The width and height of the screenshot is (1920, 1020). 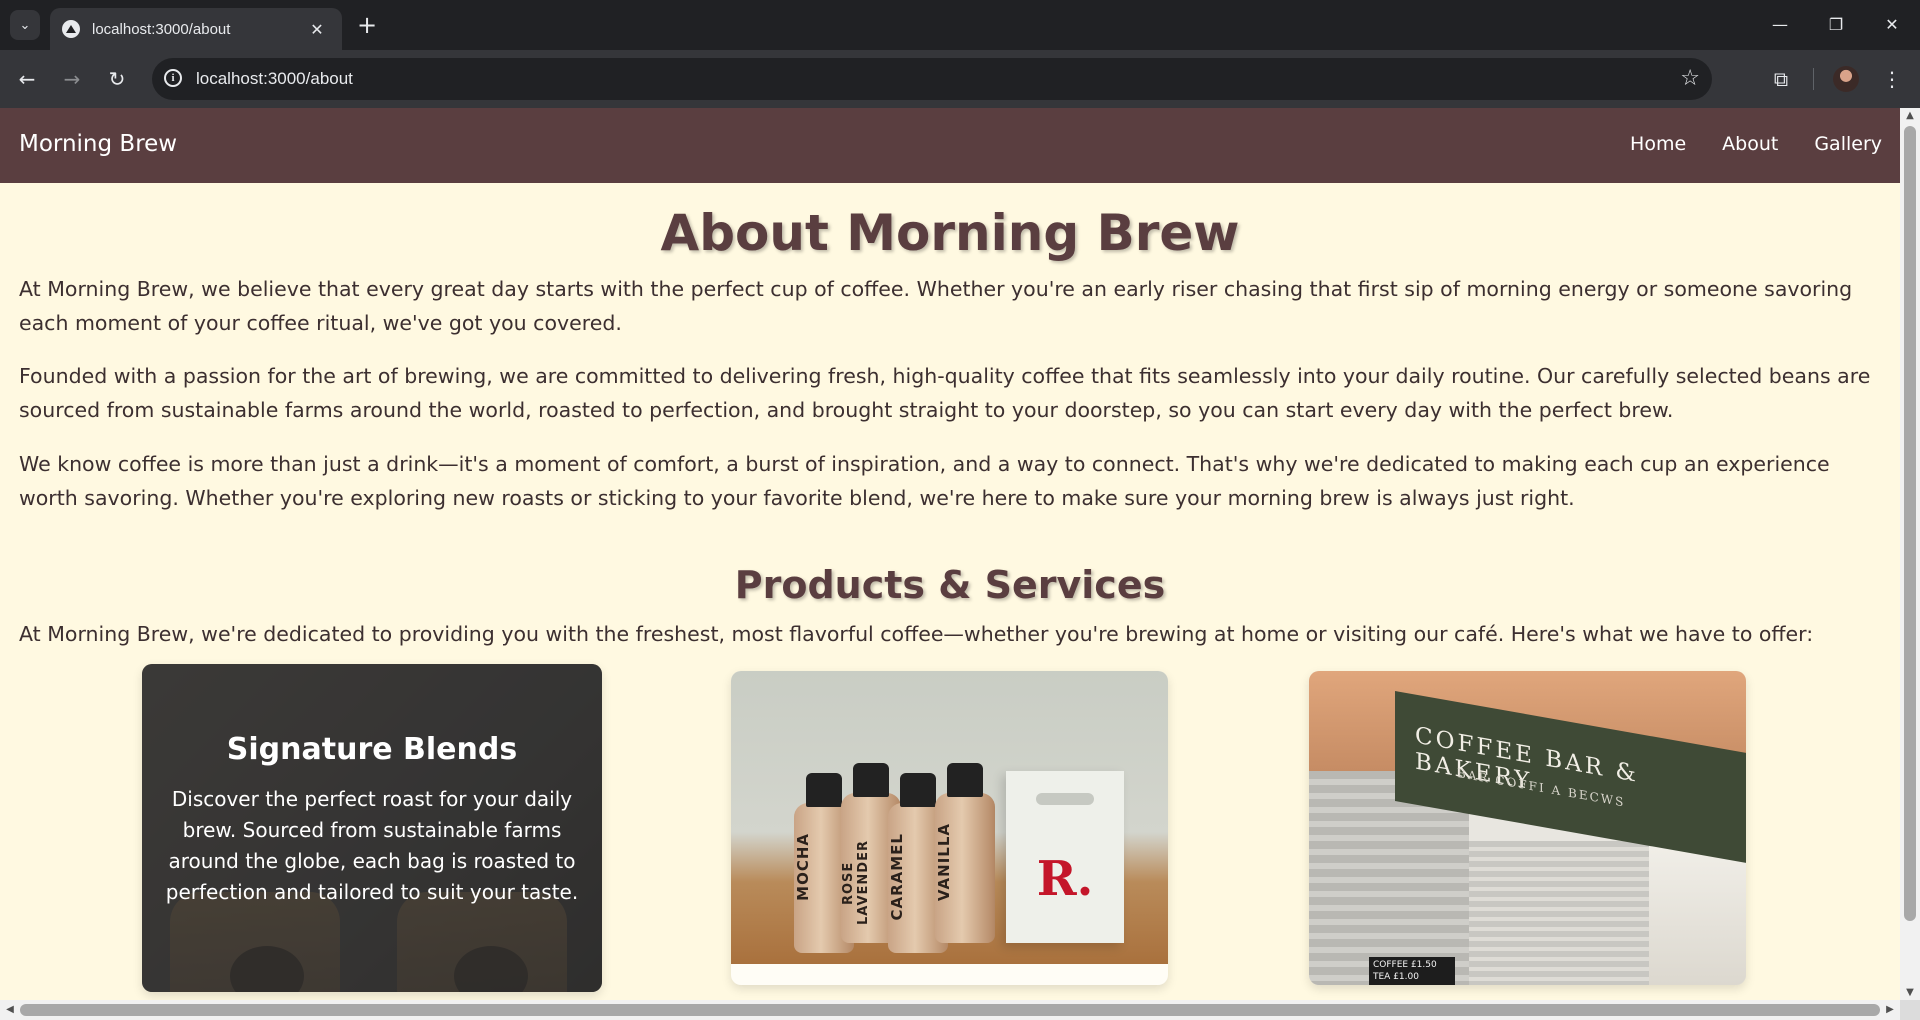 What do you see at coordinates (1780, 24) in the screenshot?
I see `minimize-button: —` at bounding box center [1780, 24].